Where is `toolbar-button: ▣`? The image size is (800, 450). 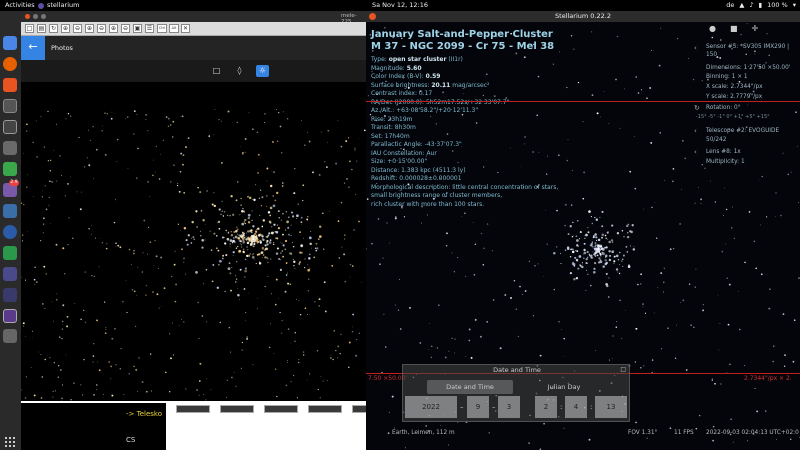
toolbar-button: ▣ is located at coordinates (137, 28).